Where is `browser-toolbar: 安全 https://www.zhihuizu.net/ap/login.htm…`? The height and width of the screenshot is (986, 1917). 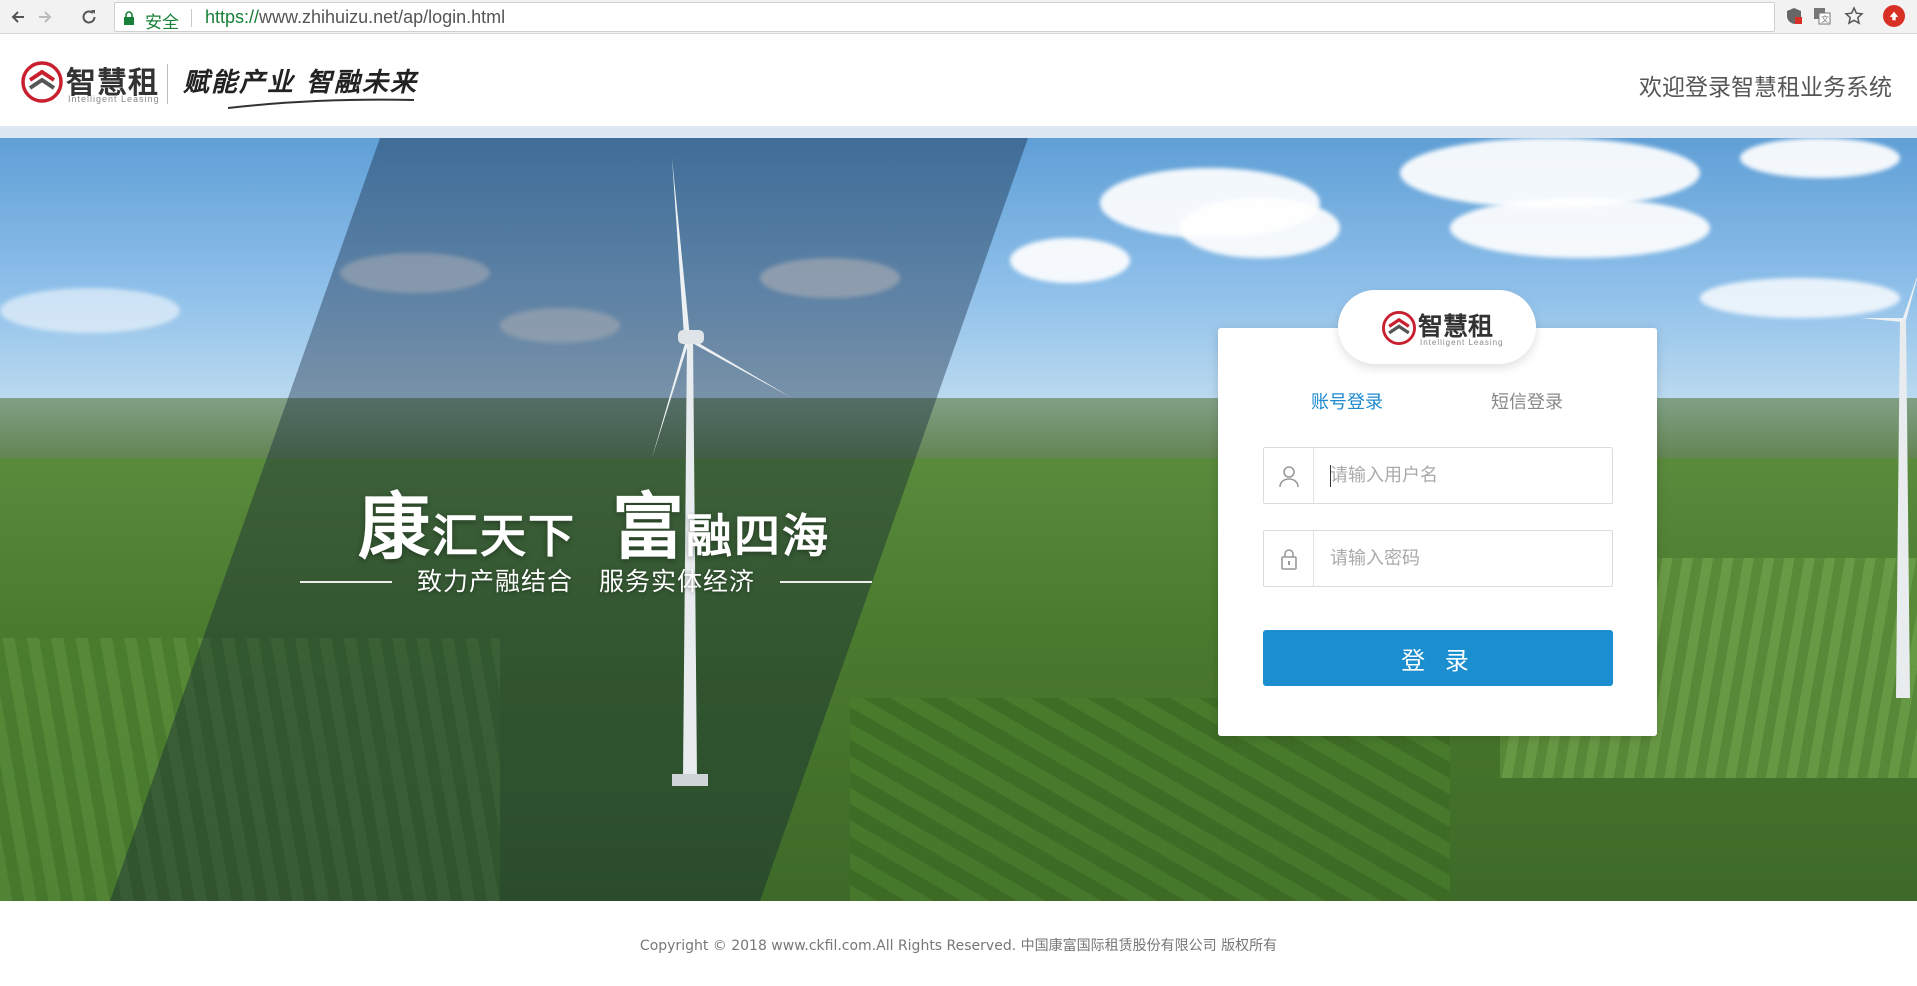
browser-toolbar: 安全 https://www.zhihuizu.net/ap/login.htm… is located at coordinates (958, 17).